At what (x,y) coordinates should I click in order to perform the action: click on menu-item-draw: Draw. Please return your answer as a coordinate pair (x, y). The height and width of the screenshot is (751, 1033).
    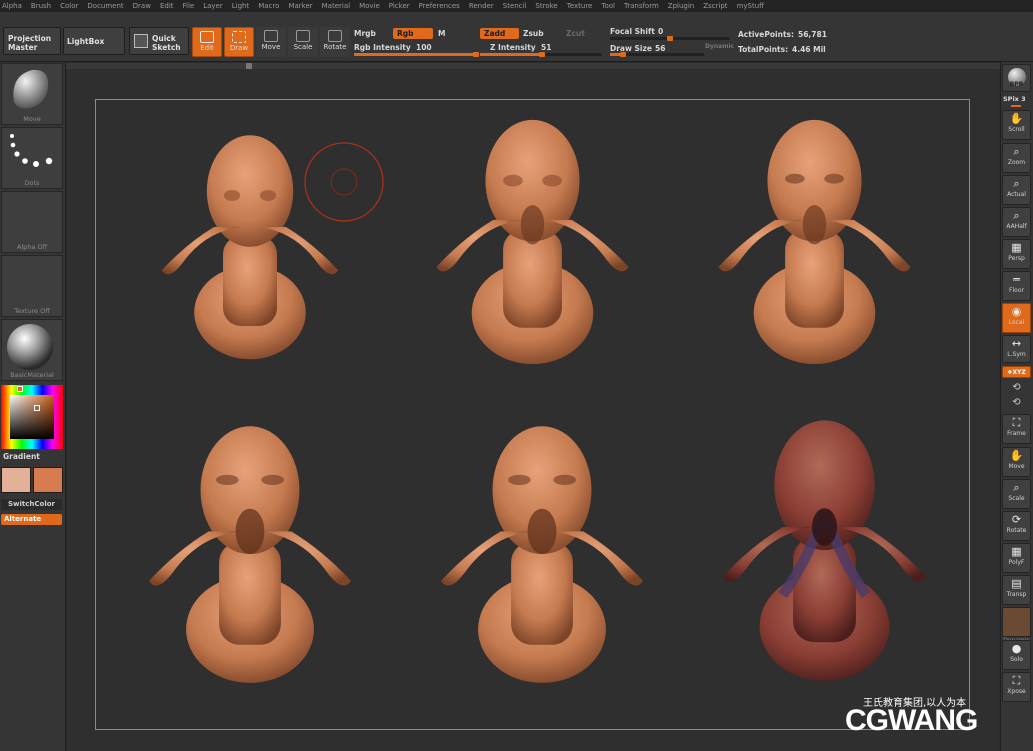
    Looking at the image, I should click on (142, 6).